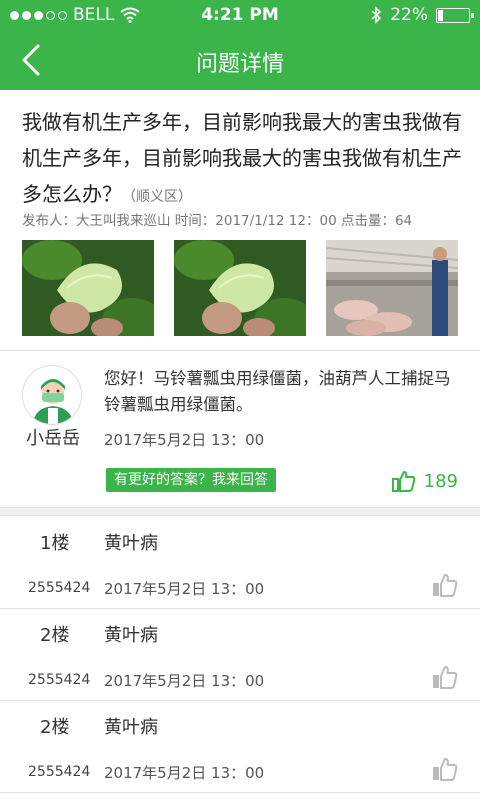 Image resolution: width=480 pixels, height=800 pixels. What do you see at coordinates (376, 15) in the screenshot?
I see `bluetooth-icon` at bounding box center [376, 15].